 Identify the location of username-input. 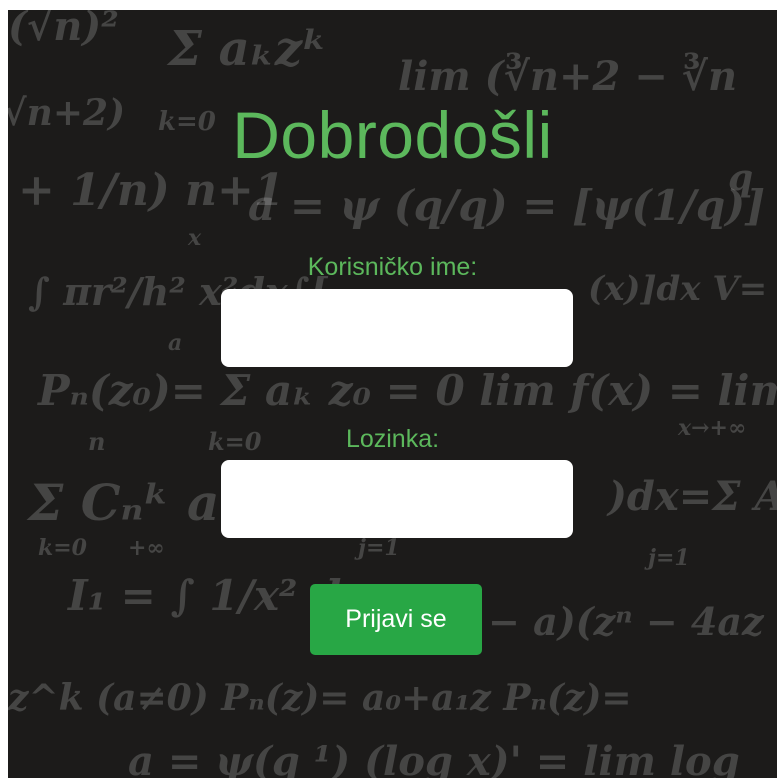
(397, 328).